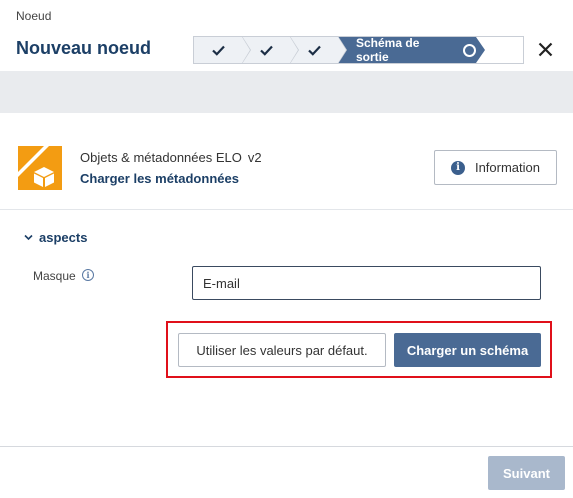 Image resolution: width=573 pixels, height=498 pixels. What do you see at coordinates (34, 16) in the screenshot?
I see `dialog-kicker: Noeud` at bounding box center [34, 16].